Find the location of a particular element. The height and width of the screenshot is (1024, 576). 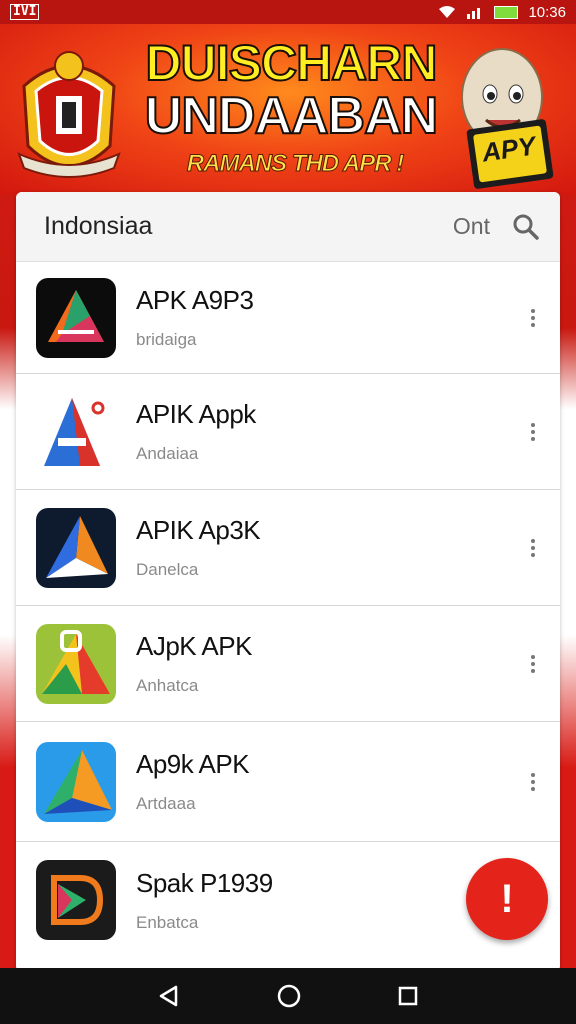

mascot-character-icon is located at coordinates (507, 118).